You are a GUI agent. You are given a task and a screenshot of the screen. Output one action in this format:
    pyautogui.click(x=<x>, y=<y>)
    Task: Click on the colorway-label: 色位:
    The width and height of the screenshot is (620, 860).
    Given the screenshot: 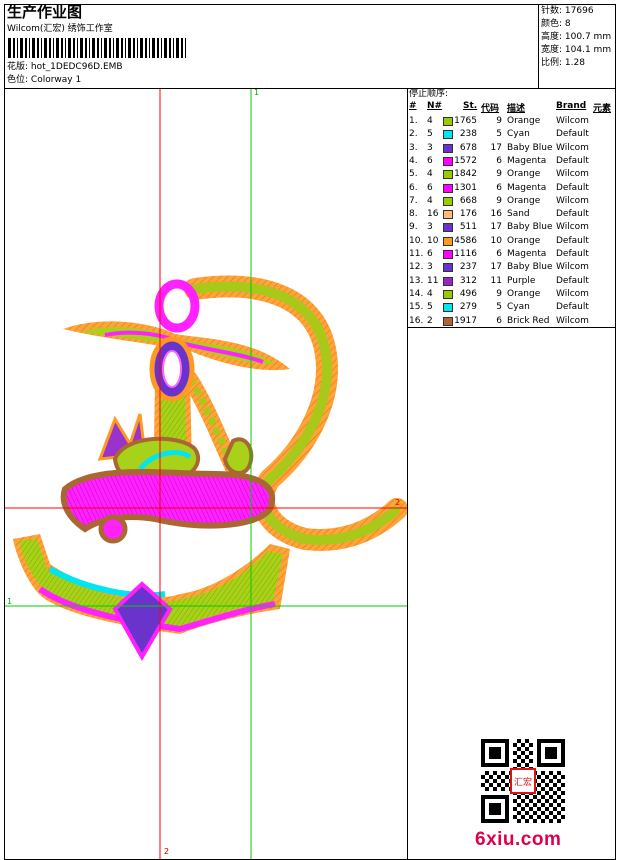 What is the action you would take?
    pyautogui.click(x=18, y=80)
    